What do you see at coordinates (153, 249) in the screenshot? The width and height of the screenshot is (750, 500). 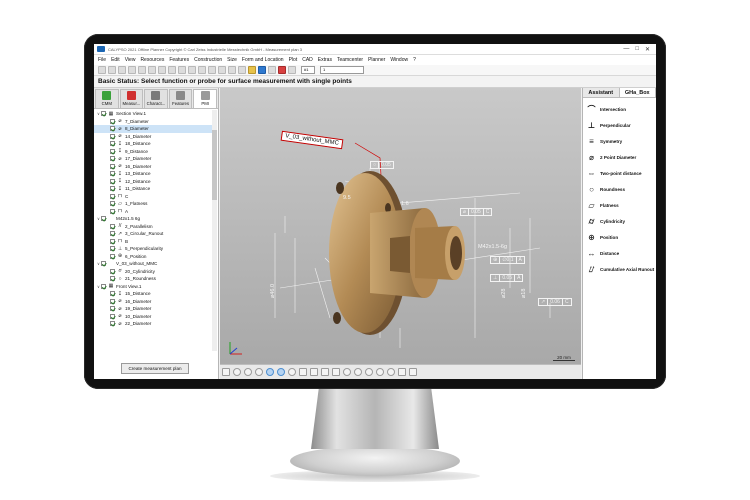 I see `tree-row: ⊥ 5_Perpendicularity` at bounding box center [153, 249].